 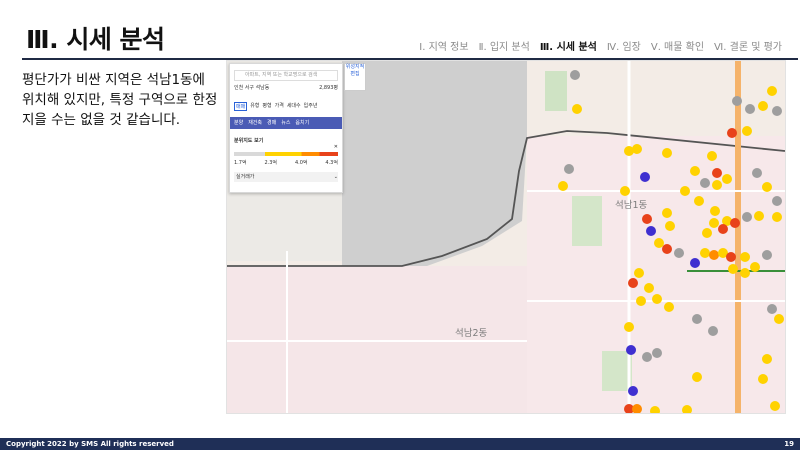 What do you see at coordinates (241, 106) in the screenshot?
I see `filter-trade: 매매` at bounding box center [241, 106].